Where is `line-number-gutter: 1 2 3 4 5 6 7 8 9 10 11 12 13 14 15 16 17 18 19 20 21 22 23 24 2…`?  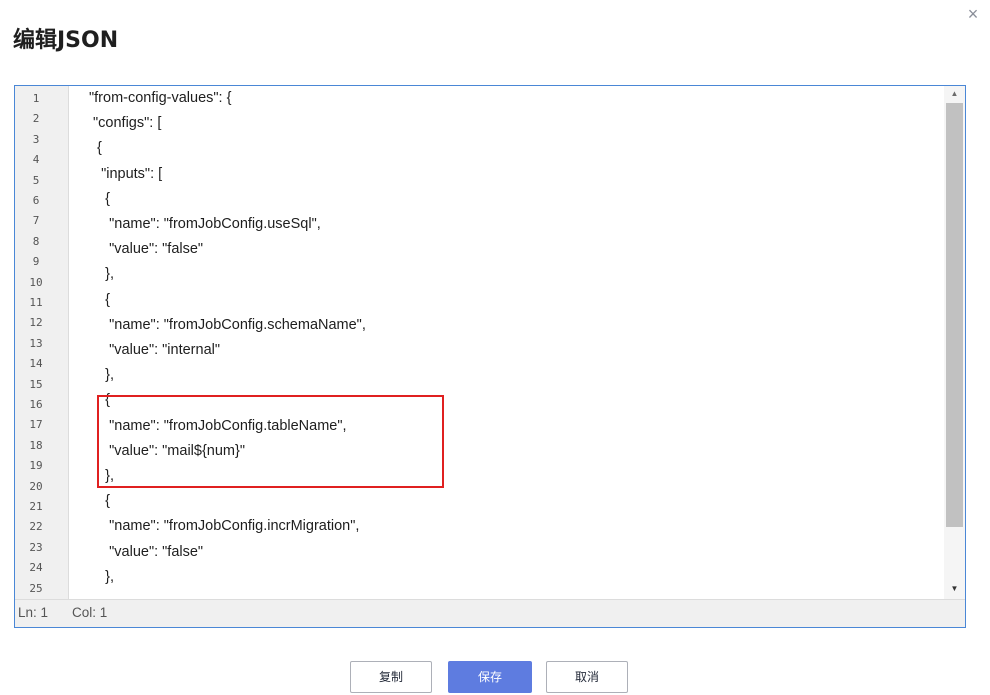 line-number-gutter: 1 2 3 4 5 6 7 8 9 10 11 12 13 14 15 16 17 18 19 20 21 22 23 24 2… is located at coordinates (42, 342).